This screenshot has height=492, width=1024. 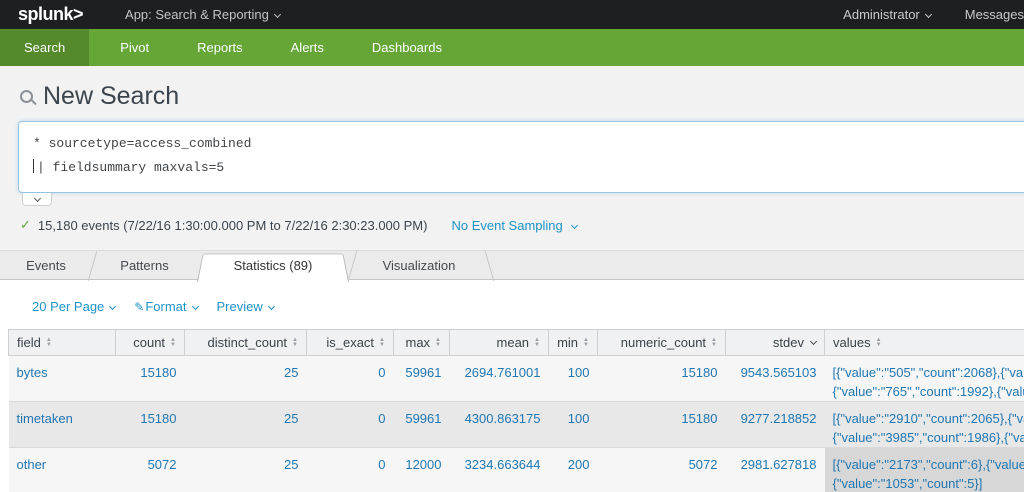 What do you see at coordinates (33, 166) in the screenshot?
I see `text-cursor` at bounding box center [33, 166].